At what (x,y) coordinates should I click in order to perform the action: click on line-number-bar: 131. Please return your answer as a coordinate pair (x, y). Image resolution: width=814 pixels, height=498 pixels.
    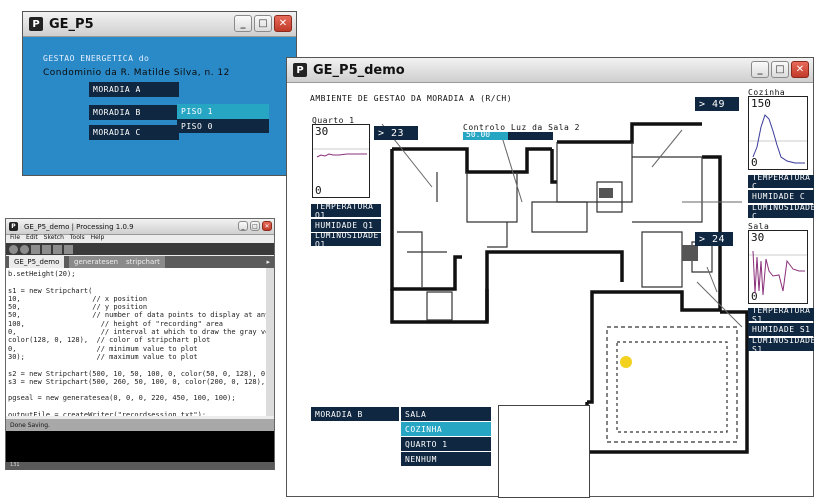
    Looking at the image, I should click on (140, 466).